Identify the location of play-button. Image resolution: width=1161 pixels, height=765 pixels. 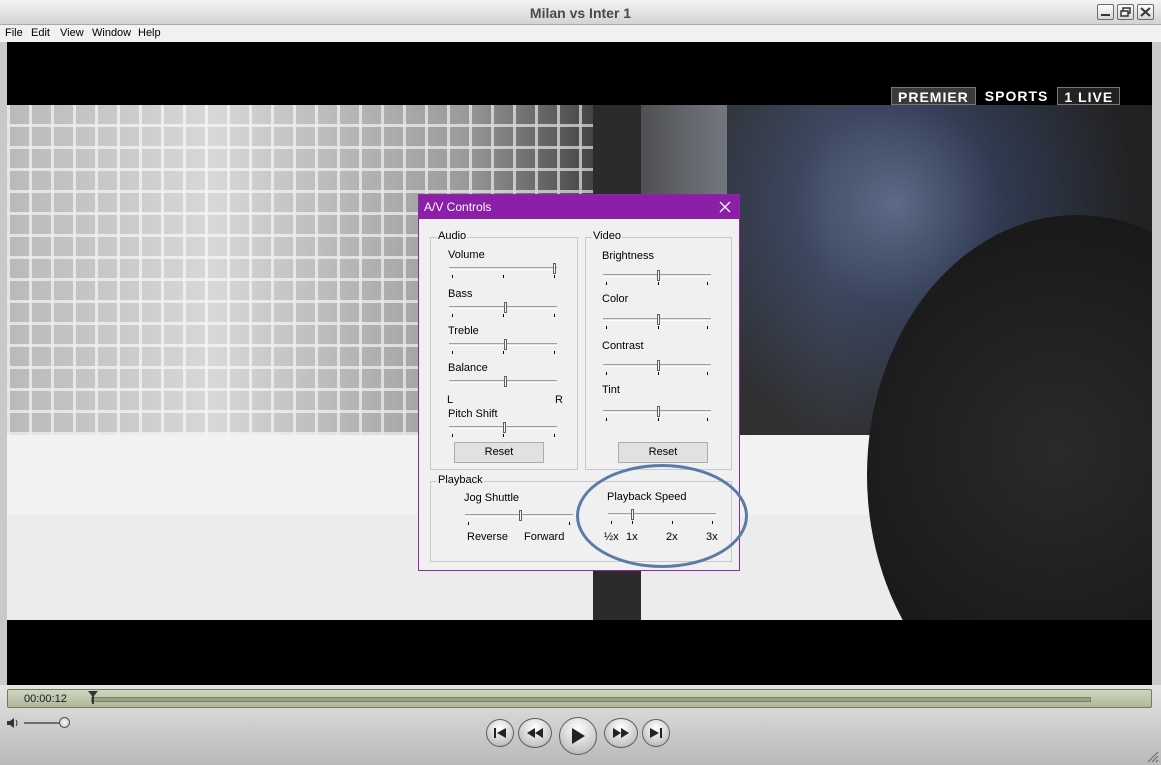
(578, 736).